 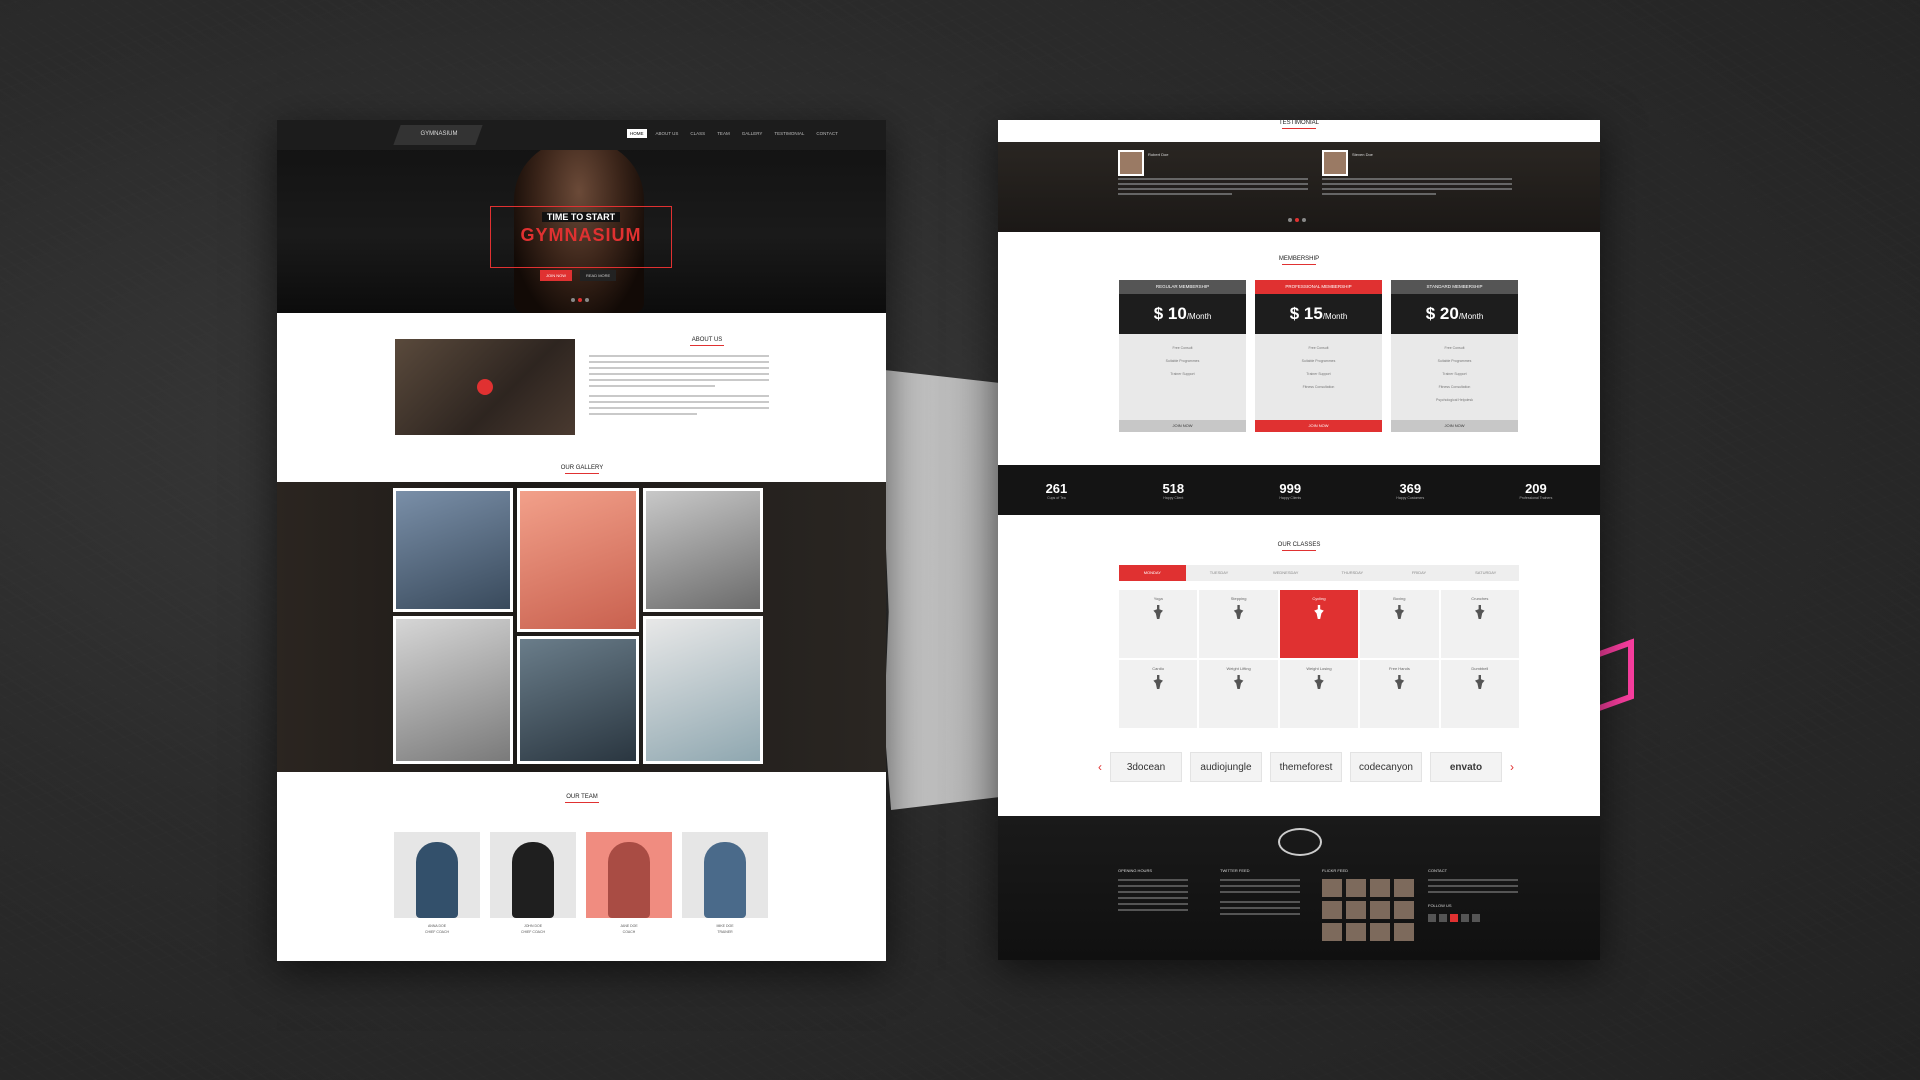 I want to click on class-cell: Stepping, so click(x=1238, y=624).